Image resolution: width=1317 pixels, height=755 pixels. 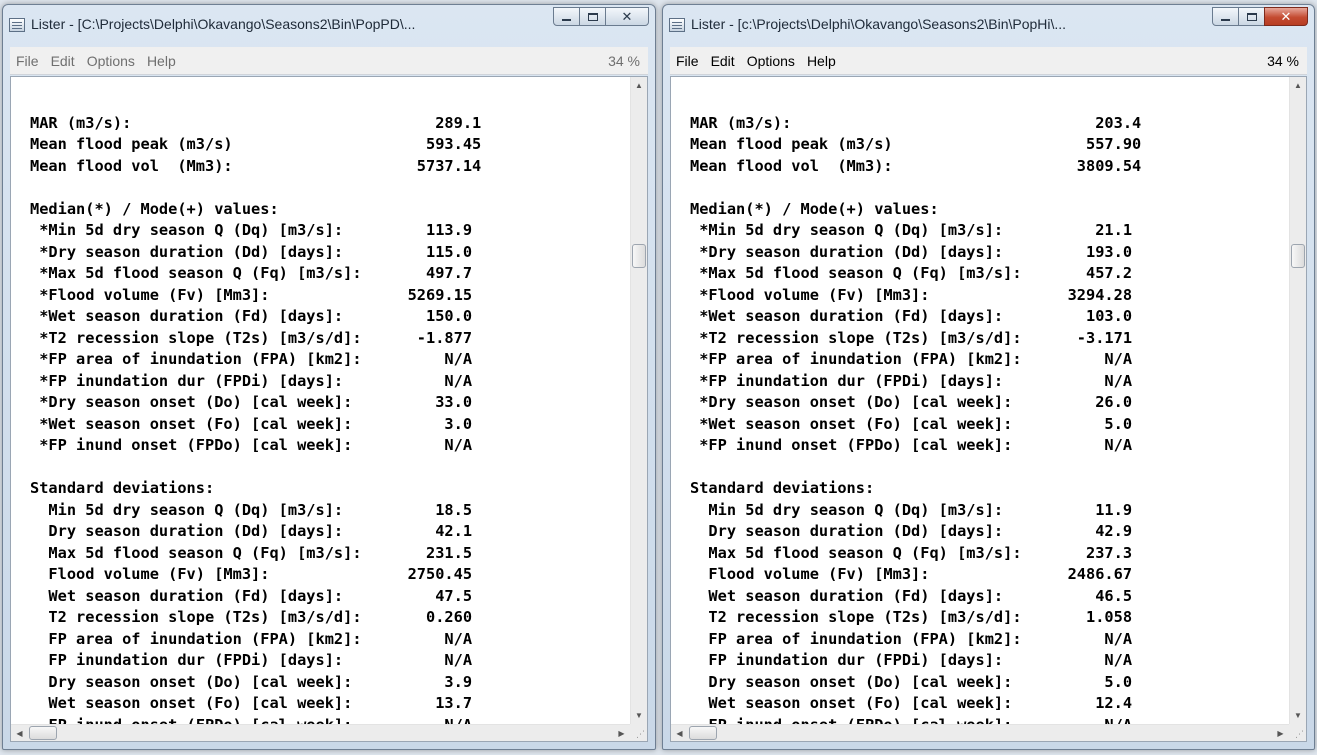 What do you see at coordinates (916, 144) in the screenshot?
I see `text-line: Mean flood peak (m3/s) 557.90` at bounding box center [916, 144].